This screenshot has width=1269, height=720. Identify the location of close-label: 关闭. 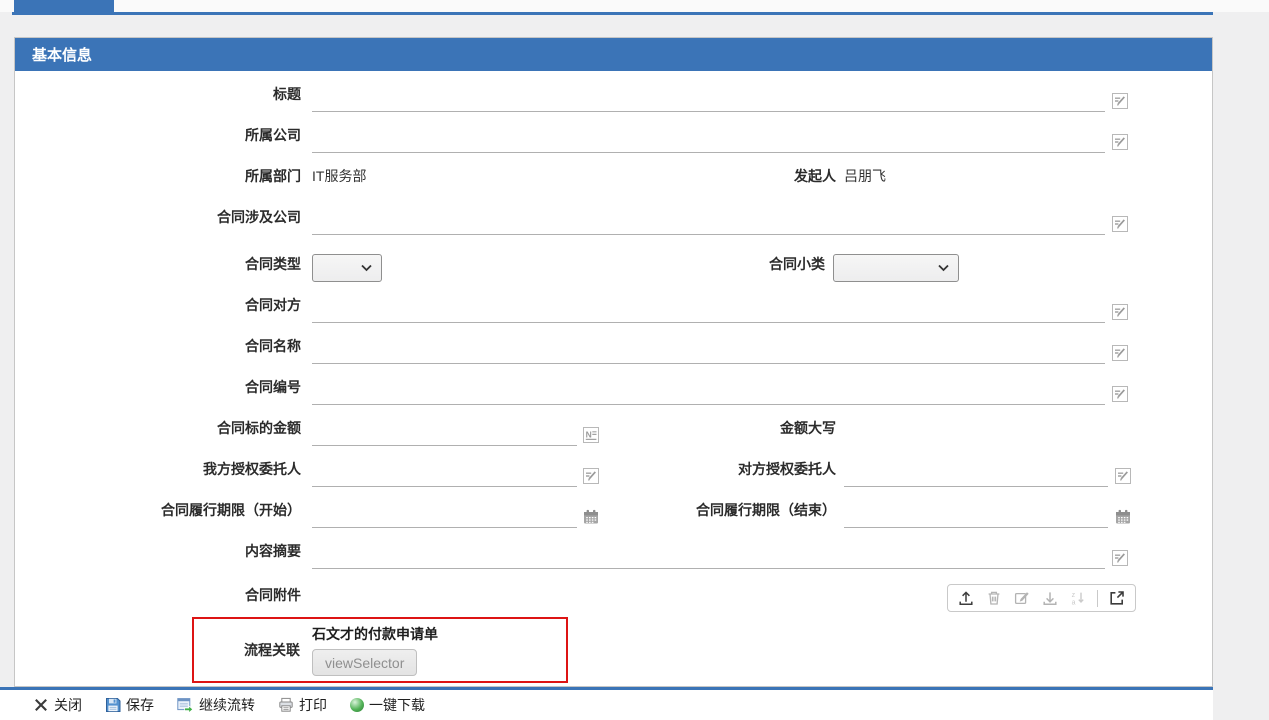
(68, 705).